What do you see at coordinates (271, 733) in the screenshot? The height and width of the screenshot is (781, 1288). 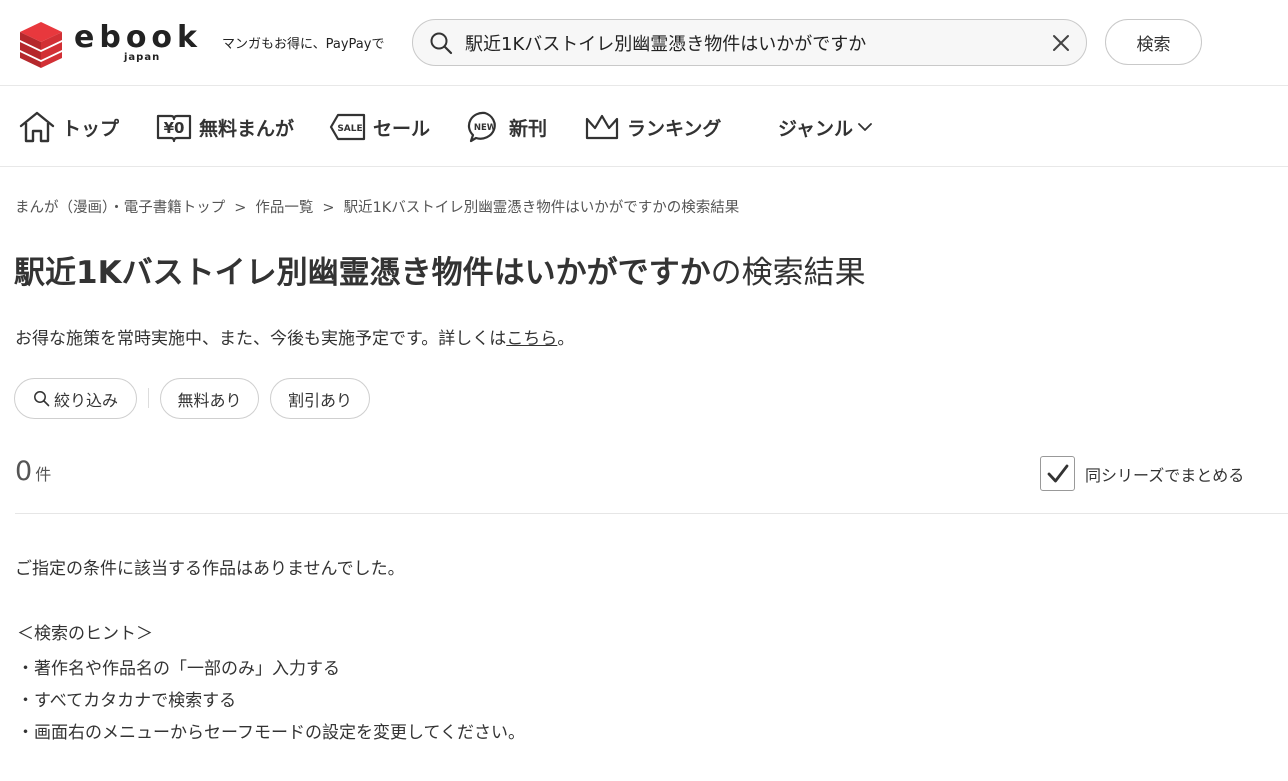 I see `search-hint-item: ・画面右のメニューからセーフモードの設定を変更してください。` at bounding box center [271, 733].